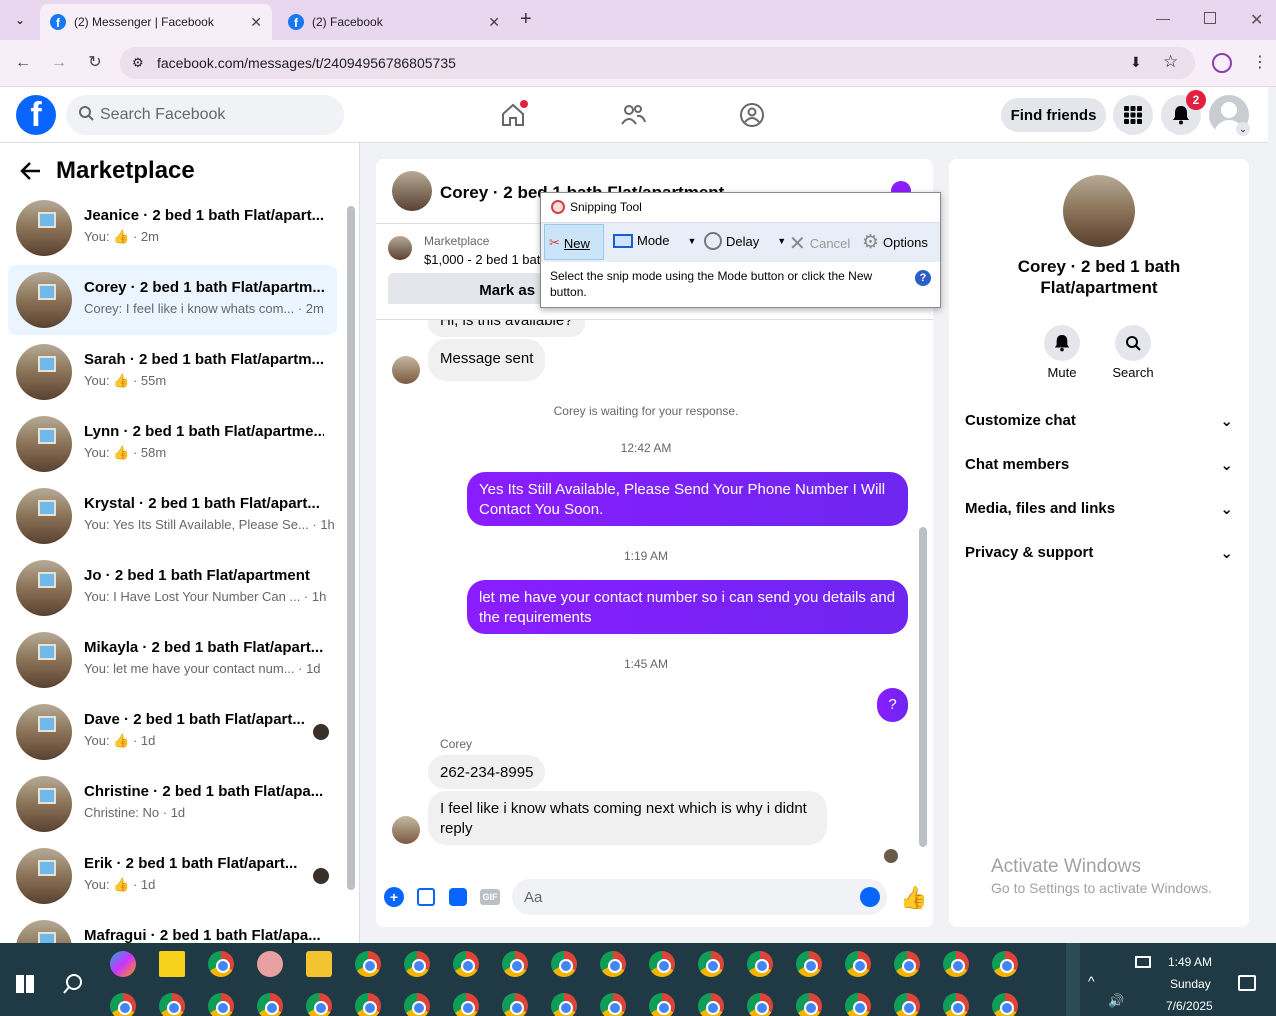  I want to click on like-thumb-icon: 👍, so click(913, 898).